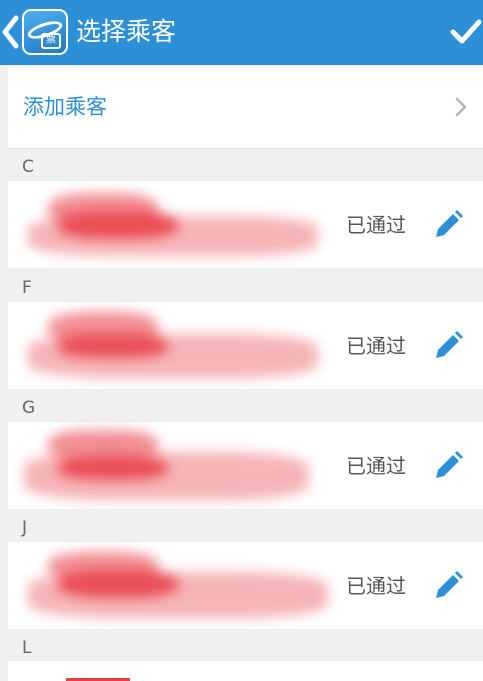  What do you see at coordinates (51, 41) in the screenshot?
I see `ticket-glyph: 票` at bounding box center [51, 41].